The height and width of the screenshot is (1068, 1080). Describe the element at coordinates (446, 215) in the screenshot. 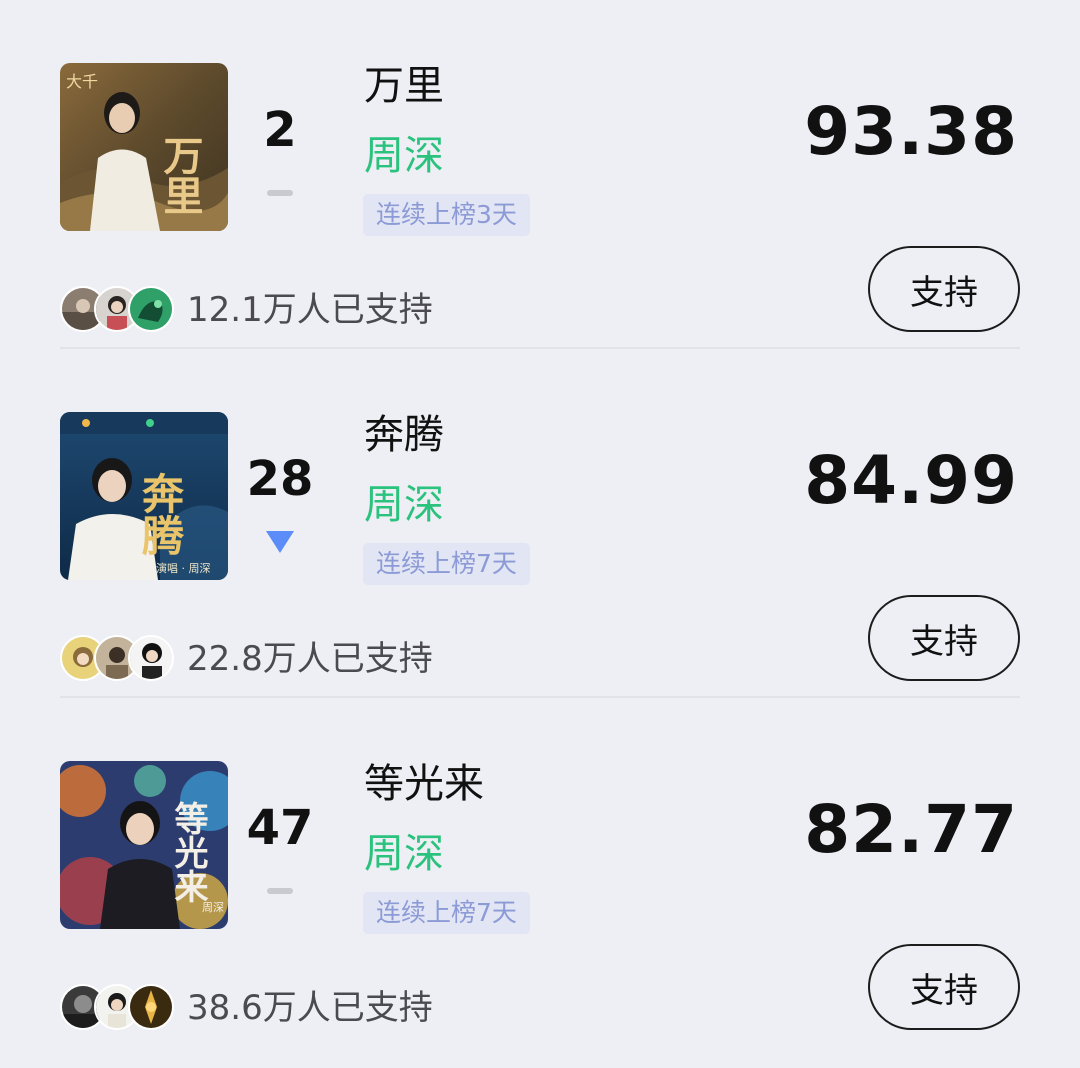

I see `chart-streak-badge: 连续上榜3天` at that location.